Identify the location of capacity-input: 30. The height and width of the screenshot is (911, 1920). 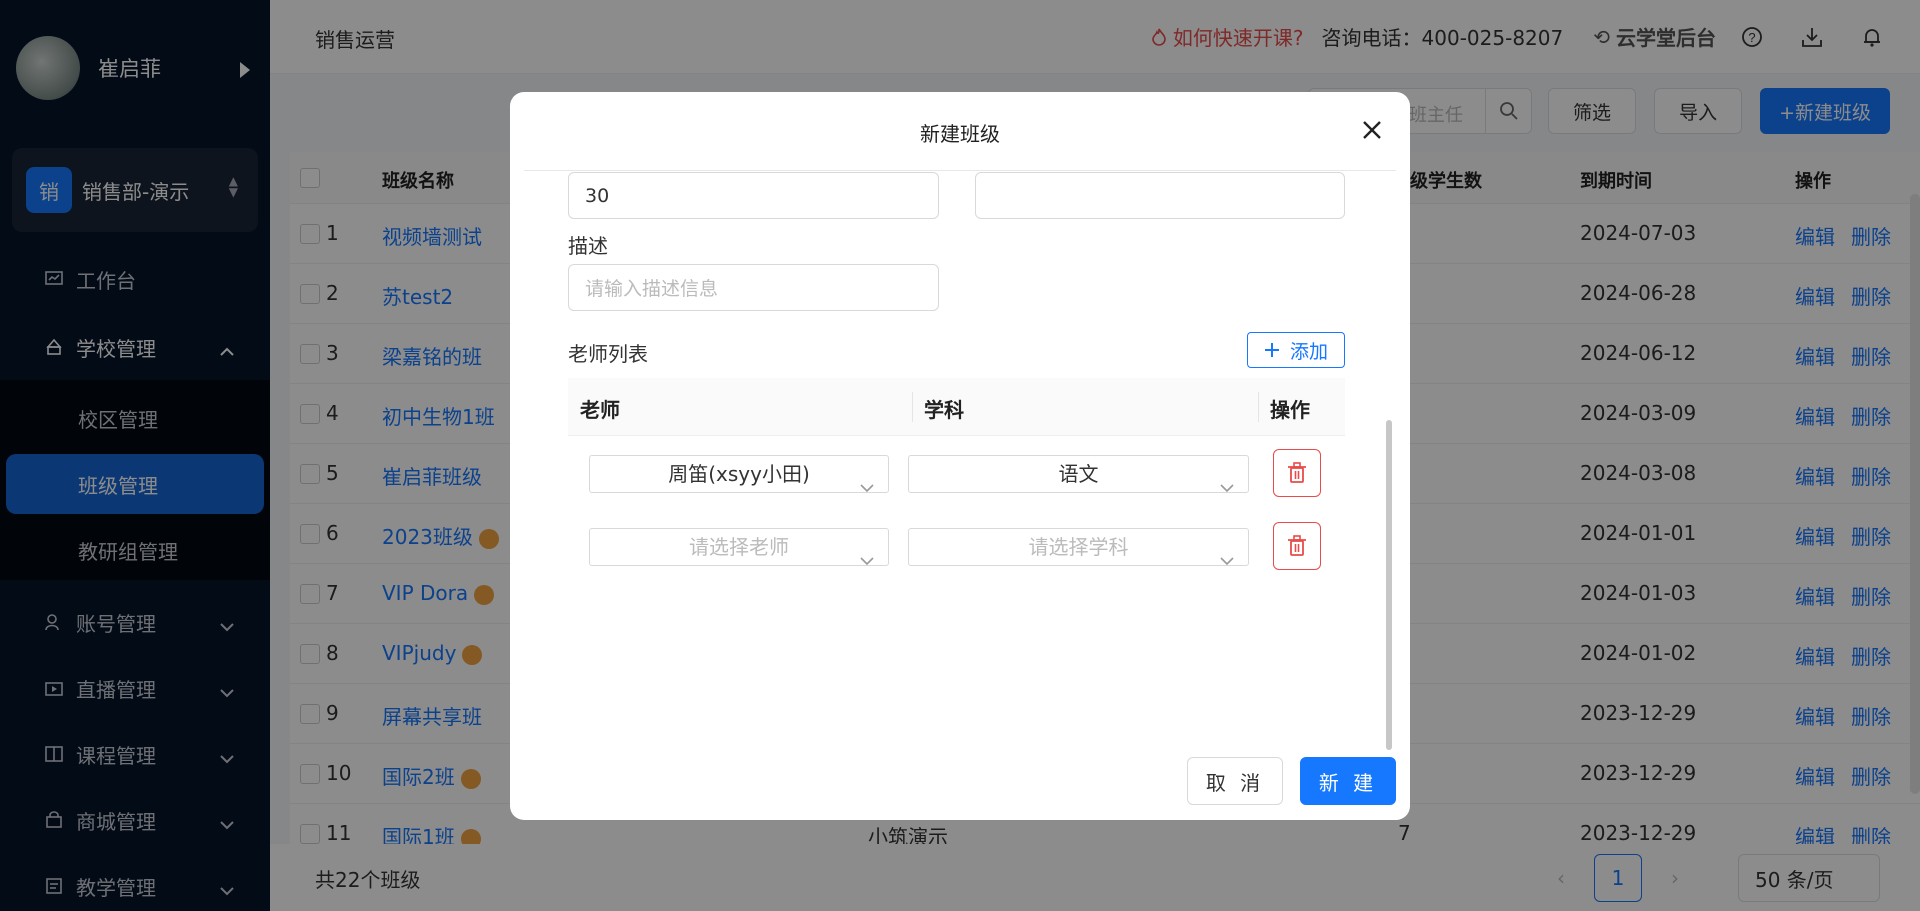
(753, 195).